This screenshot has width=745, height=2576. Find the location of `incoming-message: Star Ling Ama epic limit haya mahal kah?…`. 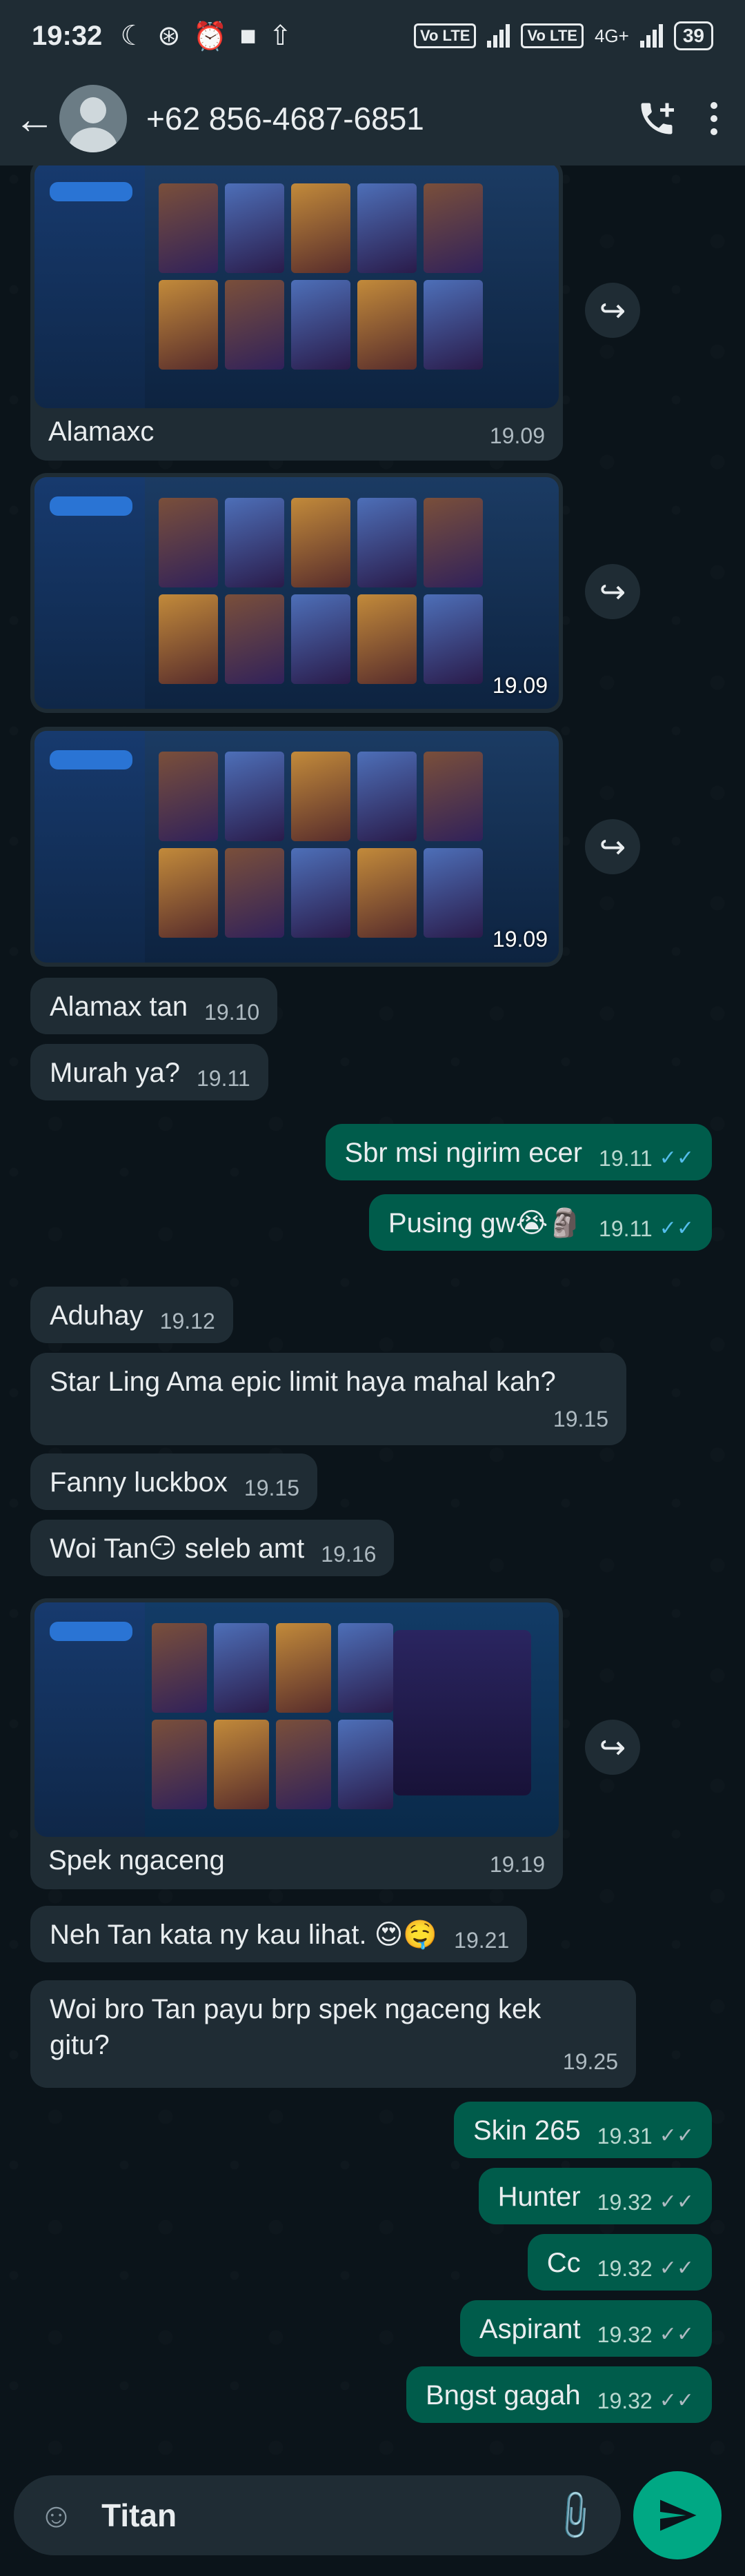

incoming-message: Star Ling Ama epic limit haya mahal kah?… is located at coordinates (328, 1399).